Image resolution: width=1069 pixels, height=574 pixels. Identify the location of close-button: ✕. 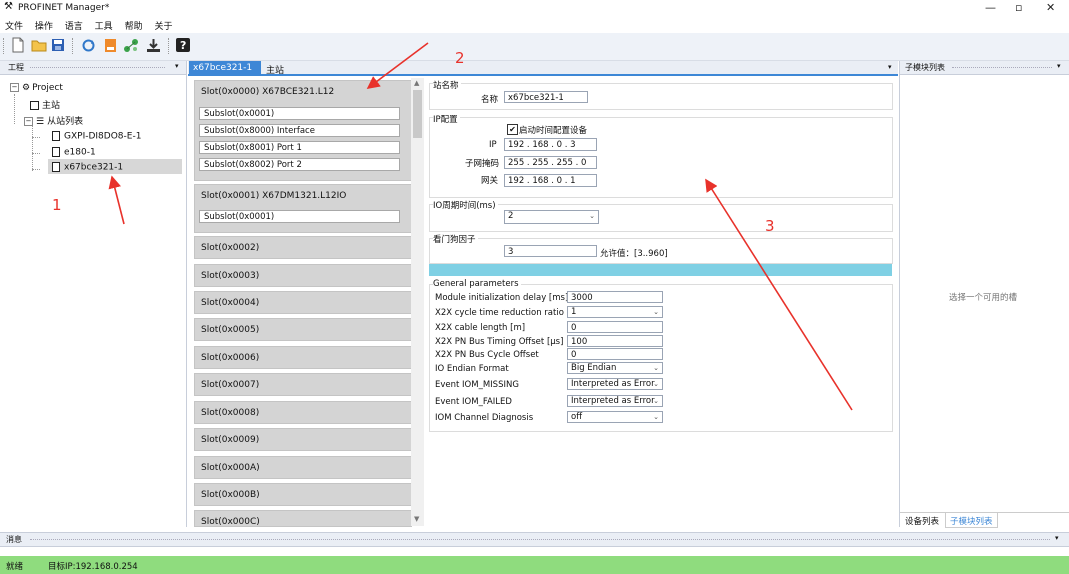
(1050, 7).